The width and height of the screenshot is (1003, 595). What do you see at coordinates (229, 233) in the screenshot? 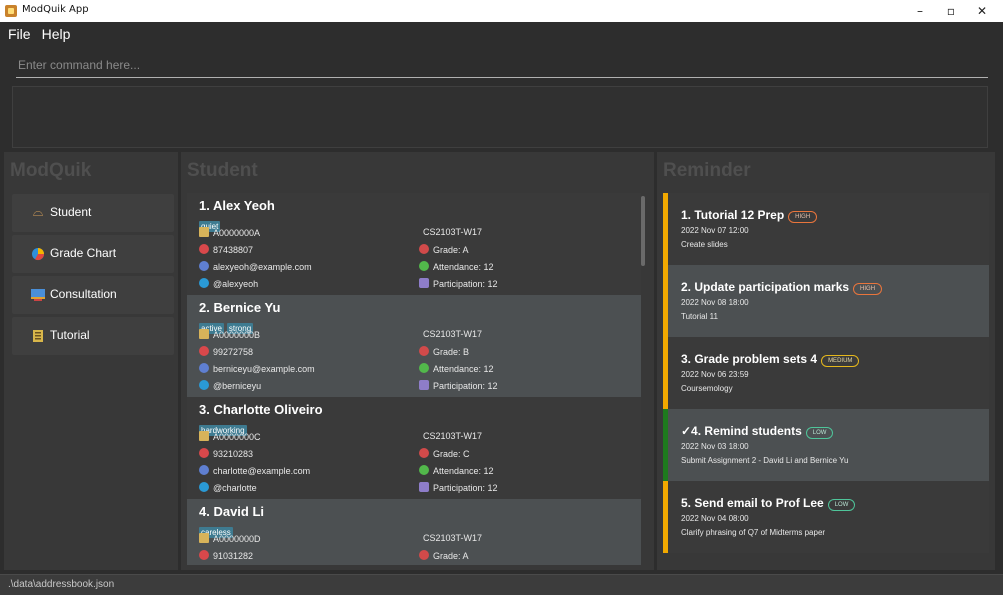
I see `student-id: A0000000A` at bounding box center [229, 233].